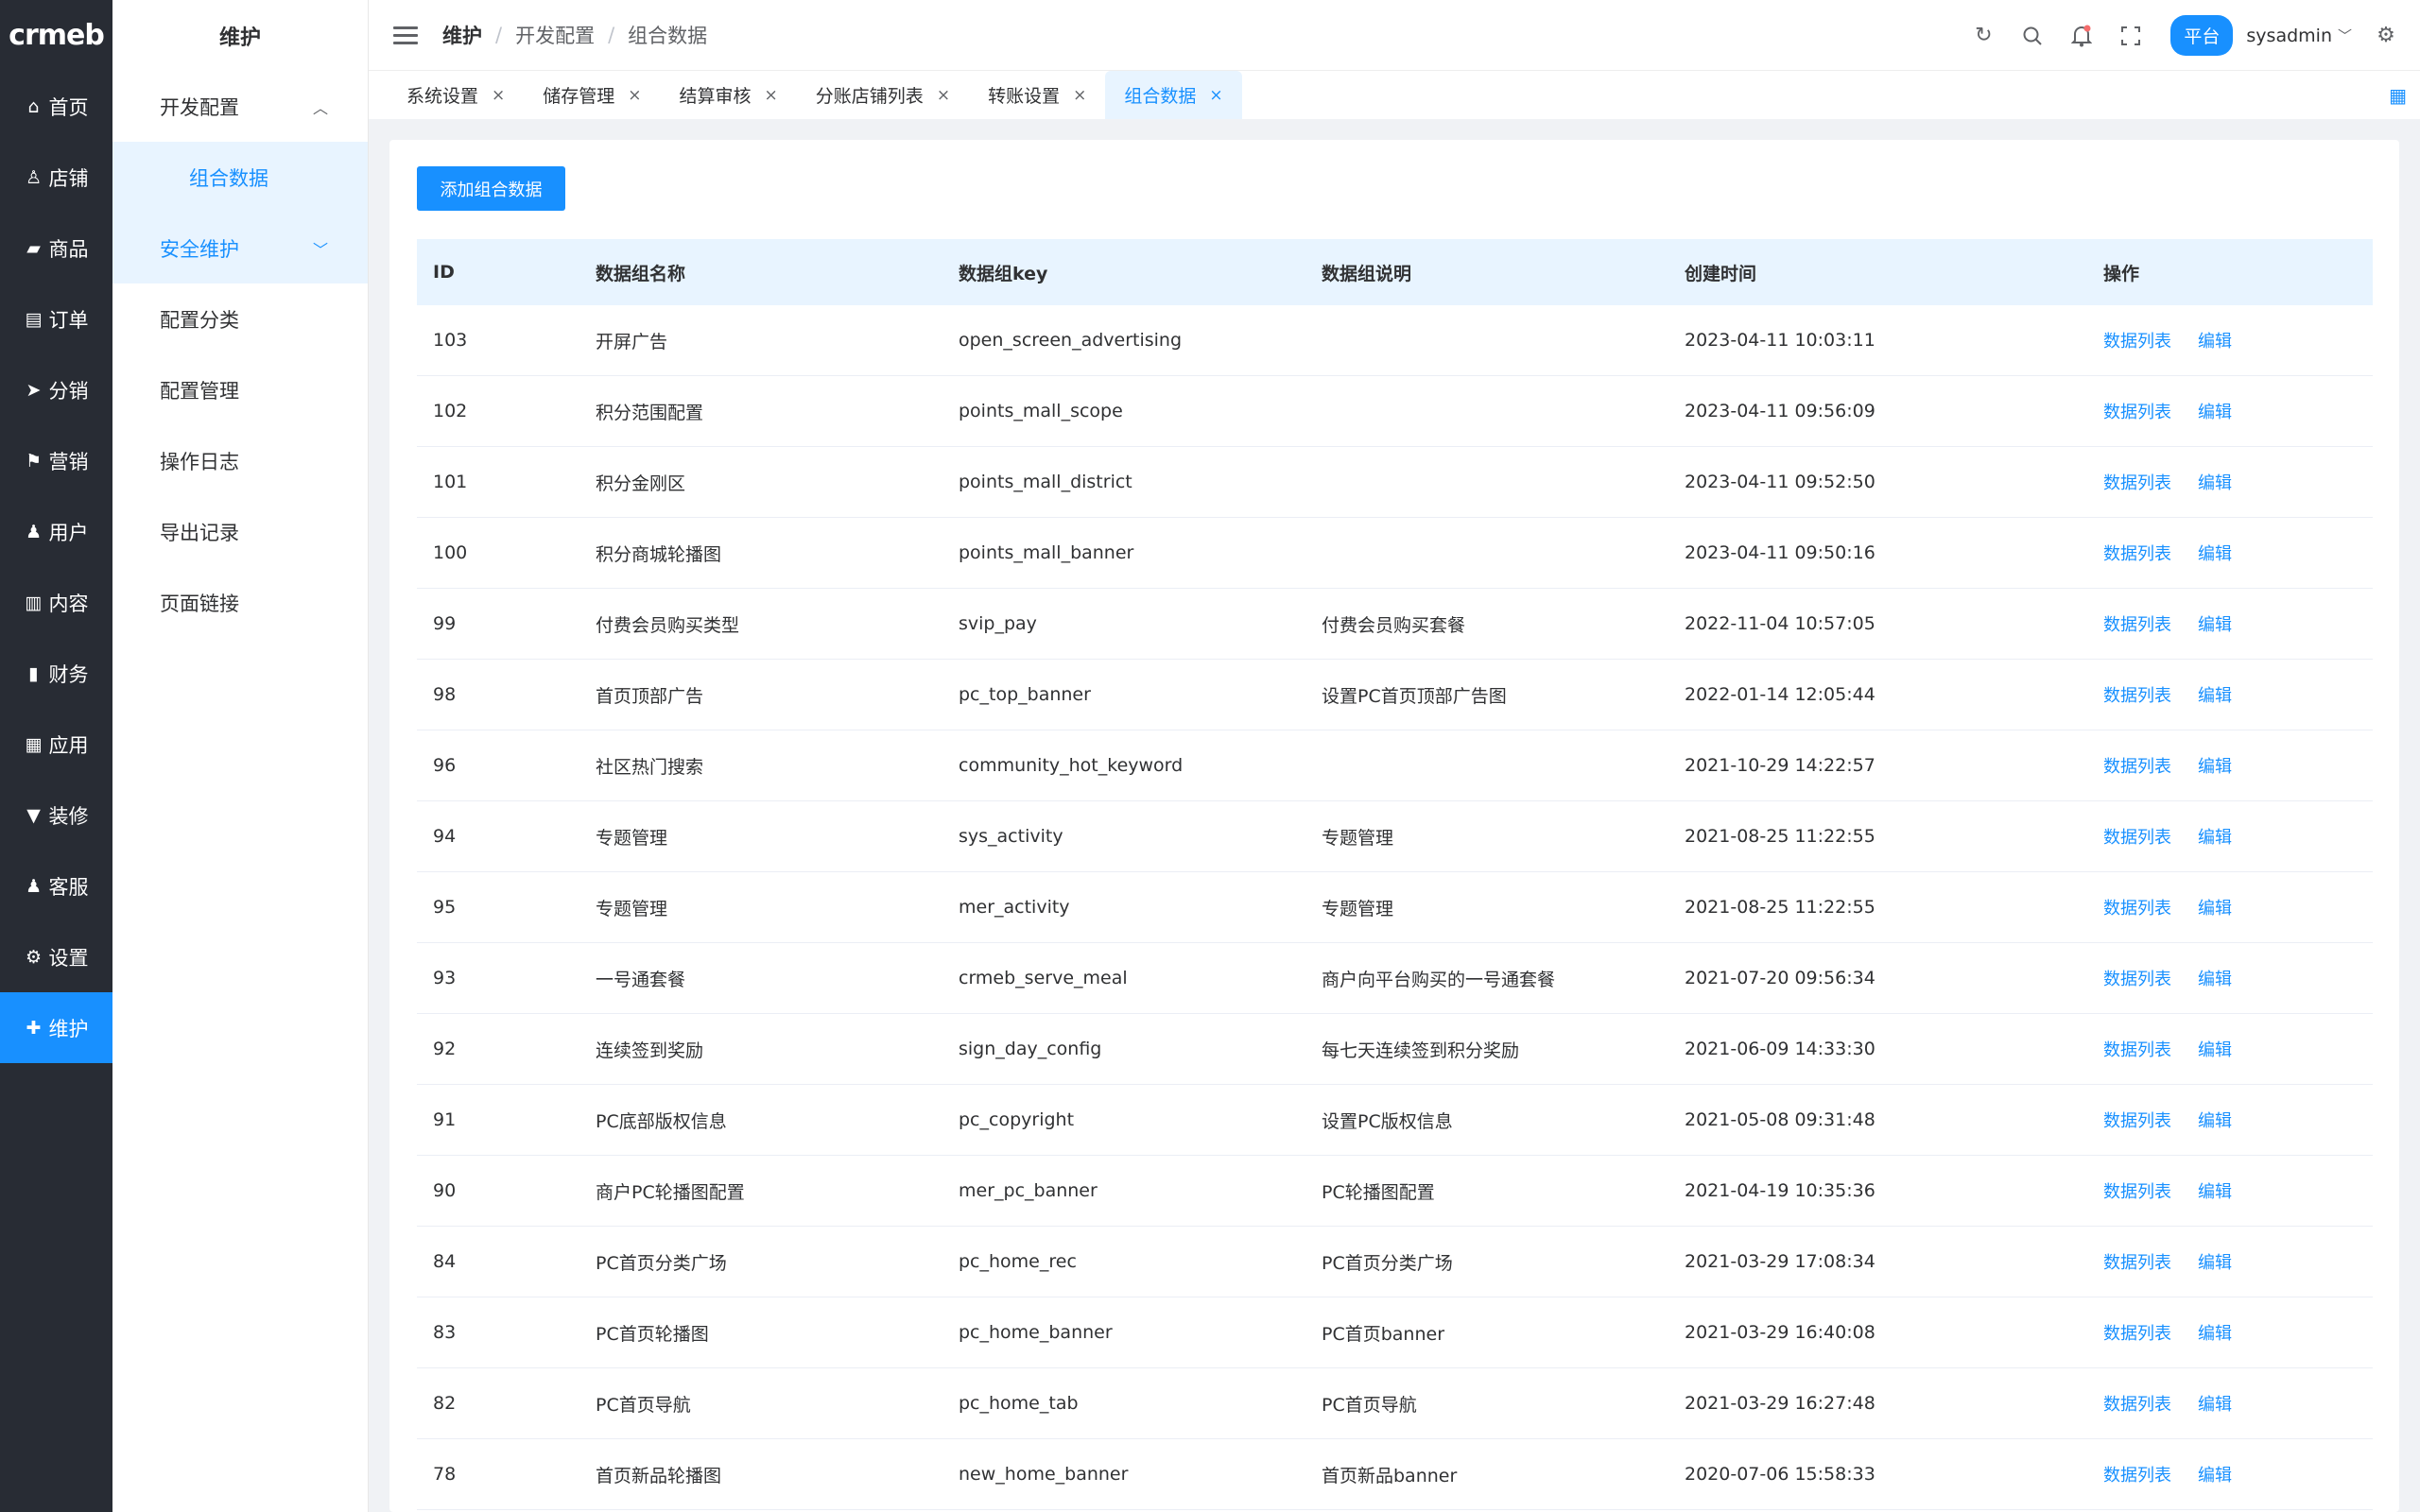 The width and height of the screenshot is (2420, 1512). I want to click on rail-item: ♟ 用户, so click(56, 531).